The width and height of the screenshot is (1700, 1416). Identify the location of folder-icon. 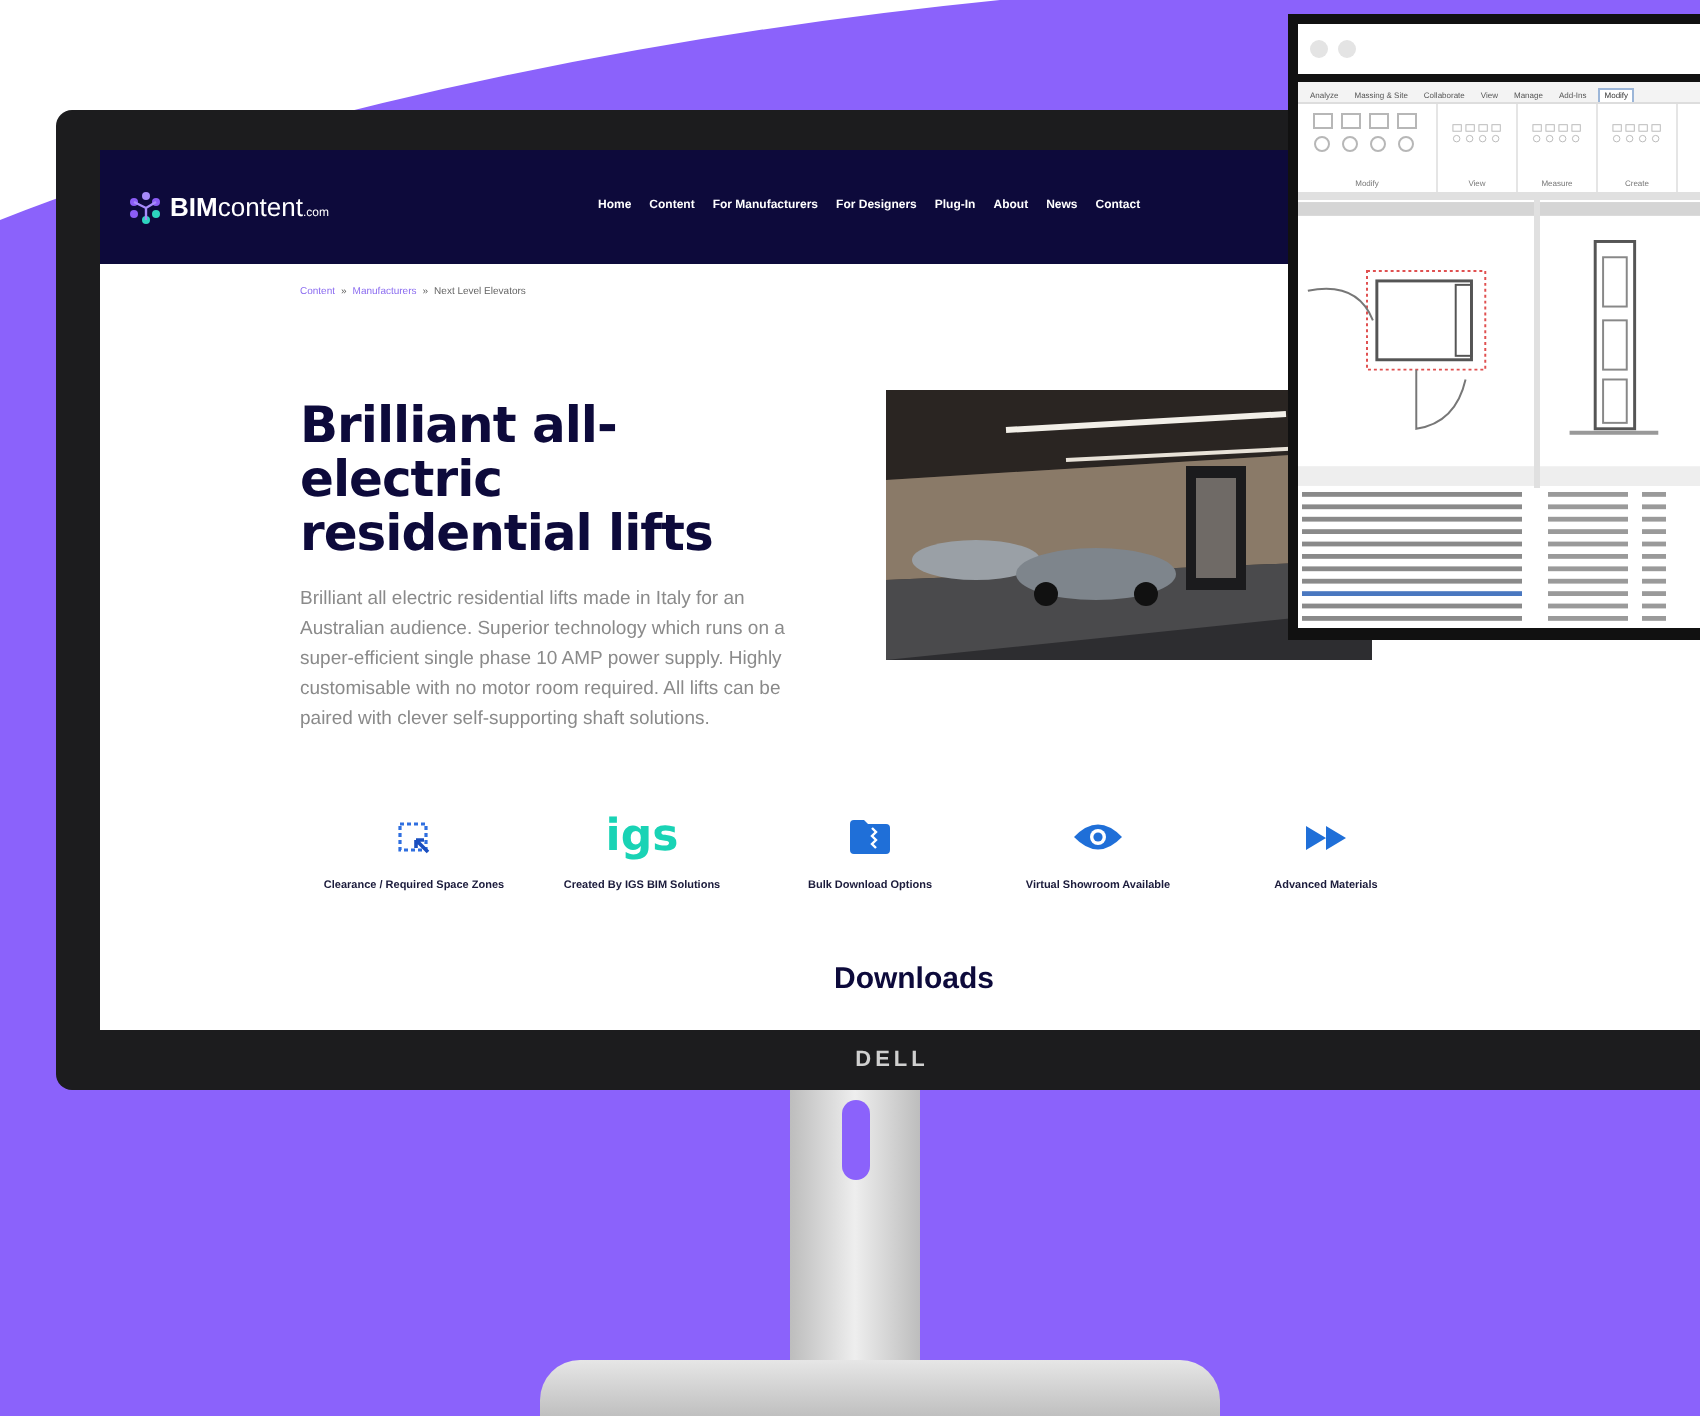
(870, 837).